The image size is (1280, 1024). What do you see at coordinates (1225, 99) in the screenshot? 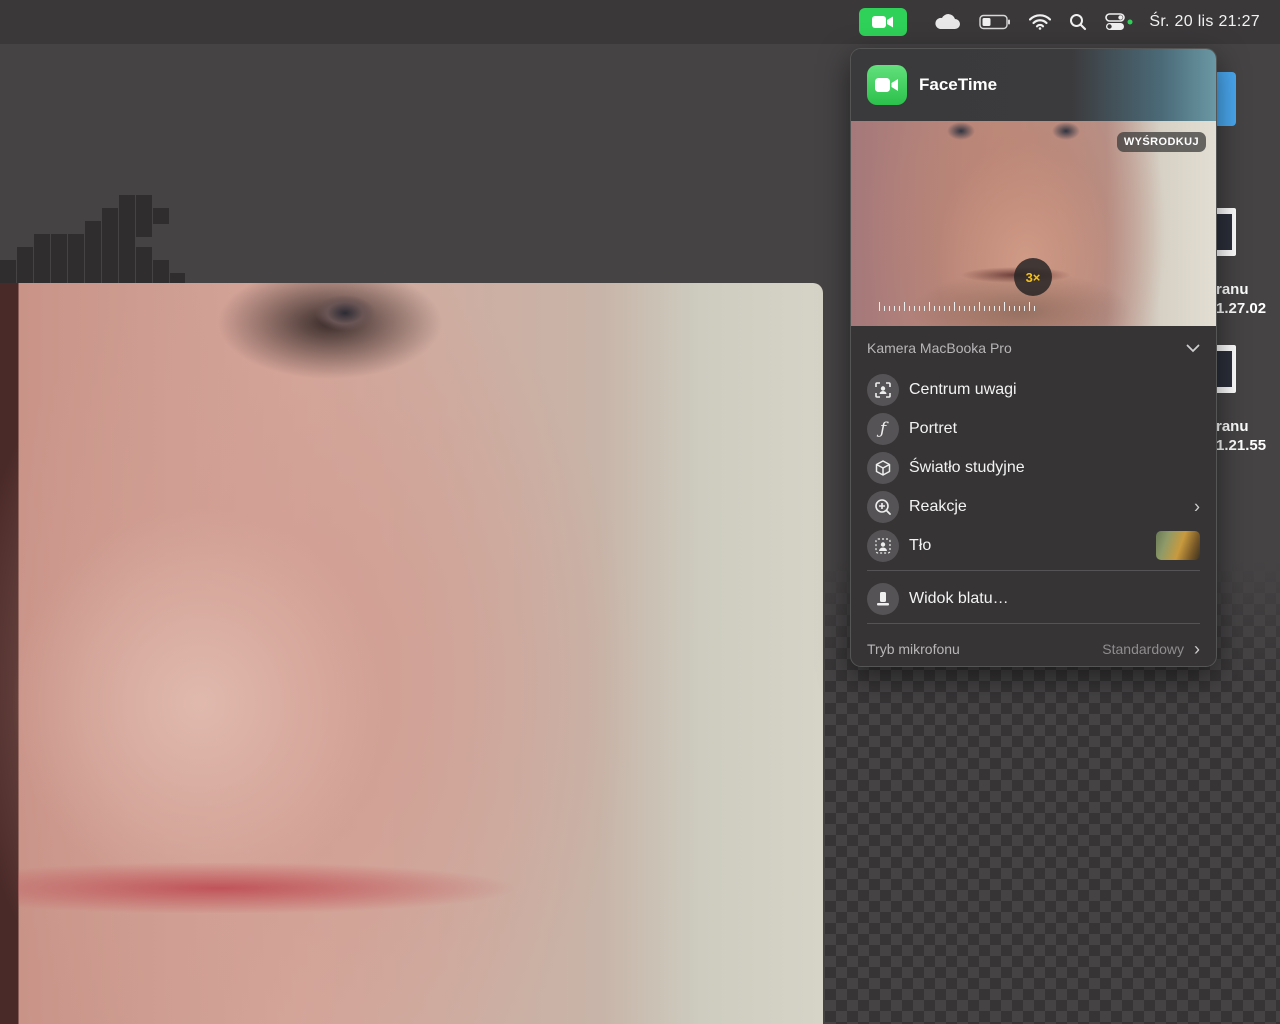
I see `desktop-folder-icon` at bounding box center [1225, 99].